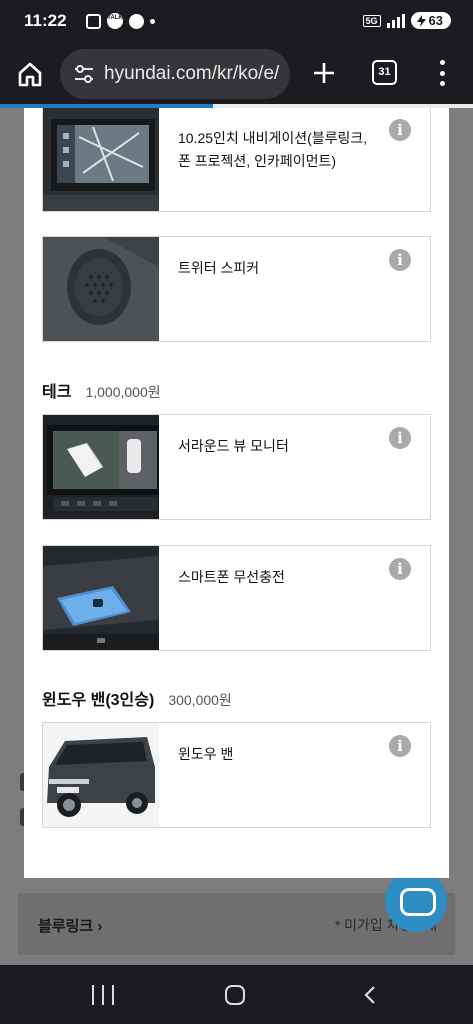 The image size is (473, 1024). I want to click on option-group-header: 윈도우 밴(3인승) 300,000원, so click(137, 698).